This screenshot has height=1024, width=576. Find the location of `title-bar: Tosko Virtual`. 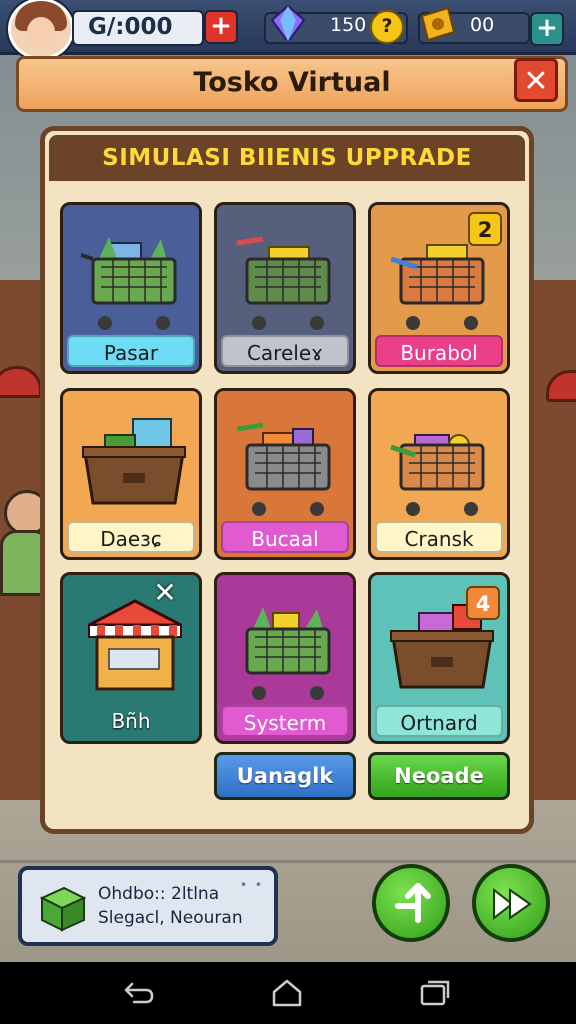

title-bar: Tosko Virtual is located at coordinates (292, 84).